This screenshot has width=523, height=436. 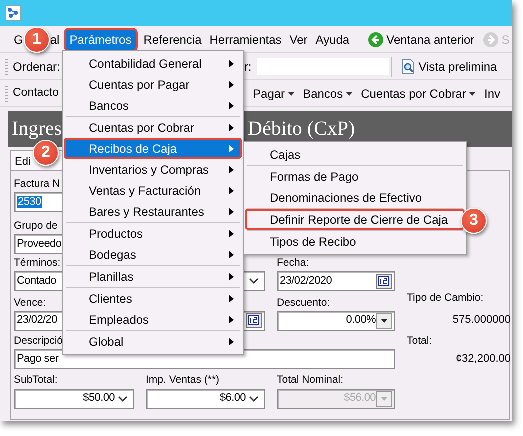 I want to click on menu-item: Contabilidad General, so click(x=153, y=63).